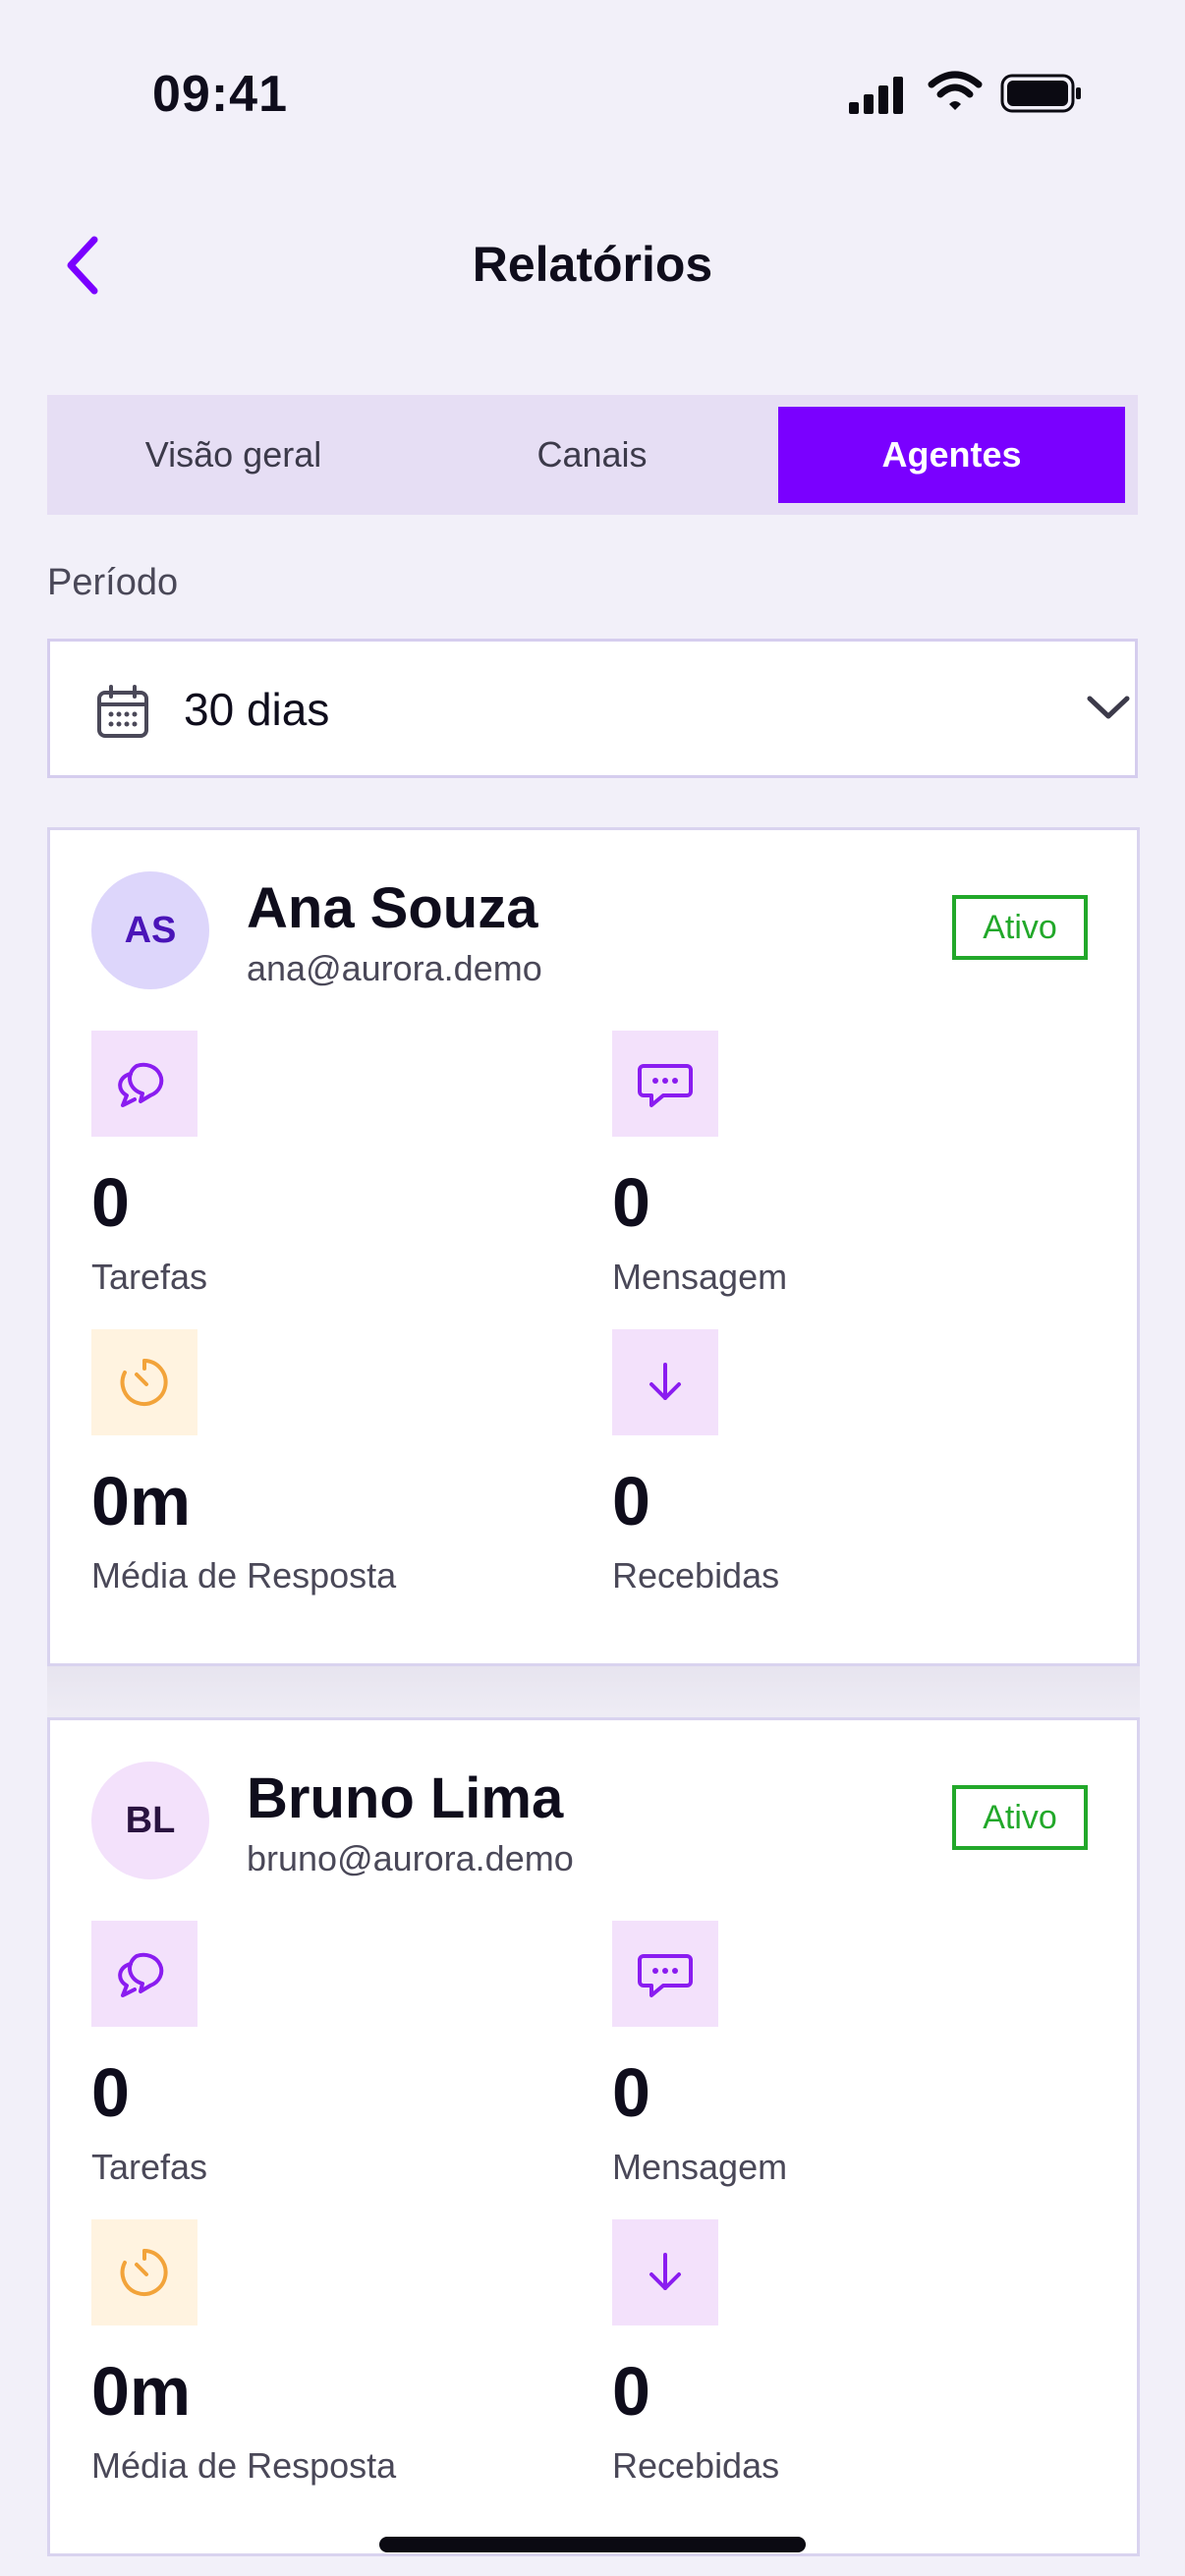  Describe the element at coordinates (150, 1820) in the screenshot. I see `avatar: BL` at that location.